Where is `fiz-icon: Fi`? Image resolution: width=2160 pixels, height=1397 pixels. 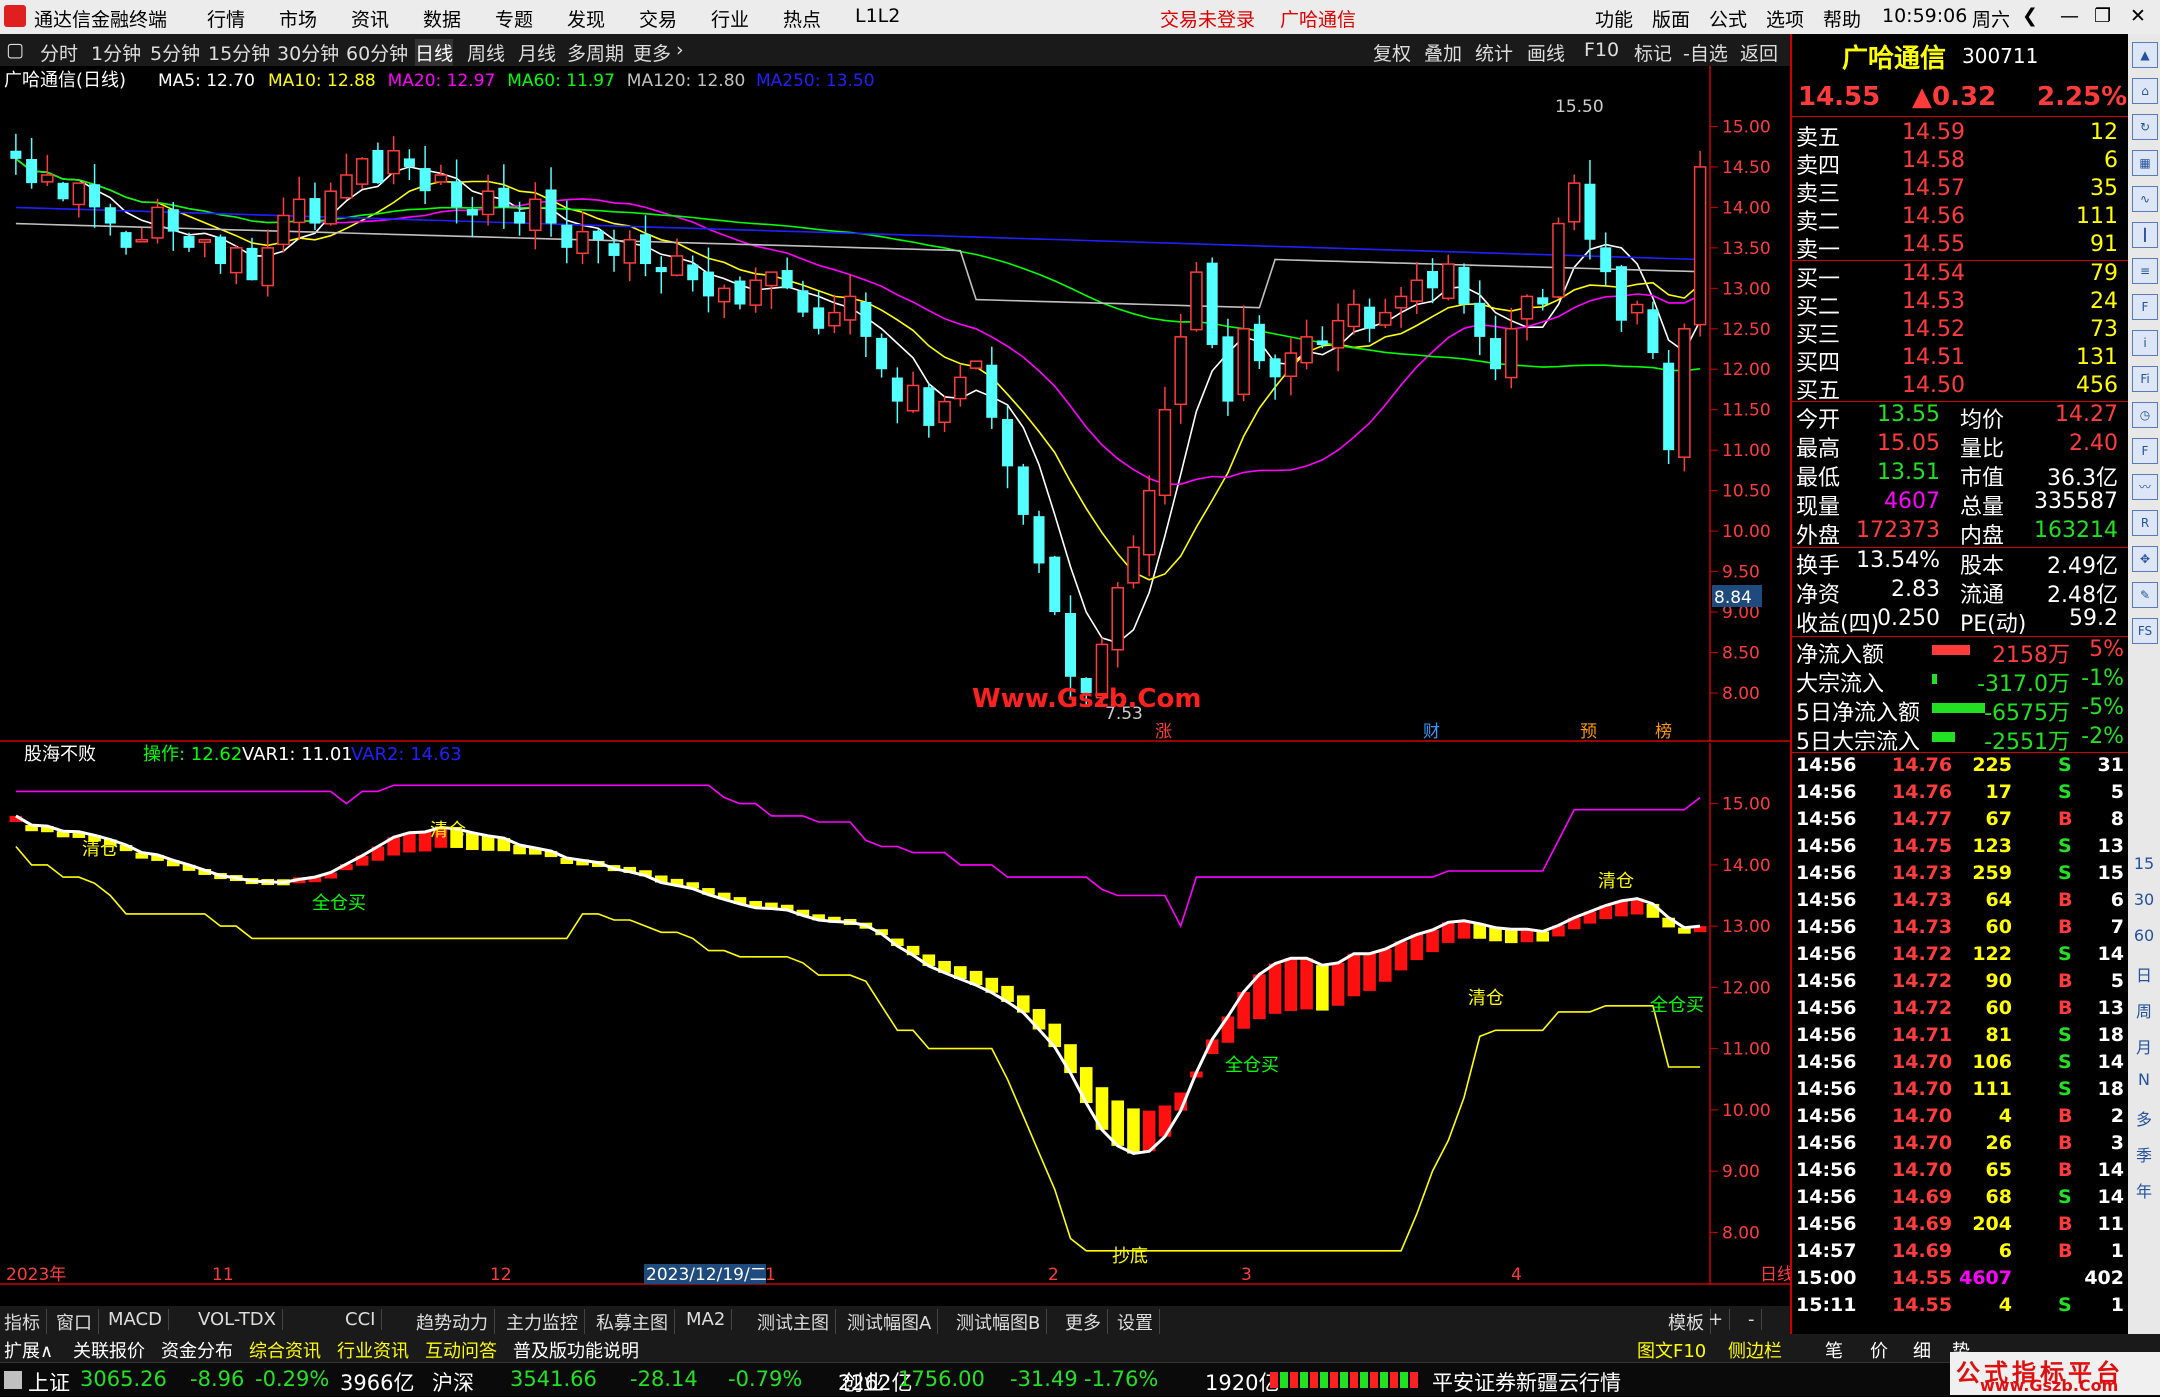
fiz-icon: Fi is located at coordinates (2145, 379).